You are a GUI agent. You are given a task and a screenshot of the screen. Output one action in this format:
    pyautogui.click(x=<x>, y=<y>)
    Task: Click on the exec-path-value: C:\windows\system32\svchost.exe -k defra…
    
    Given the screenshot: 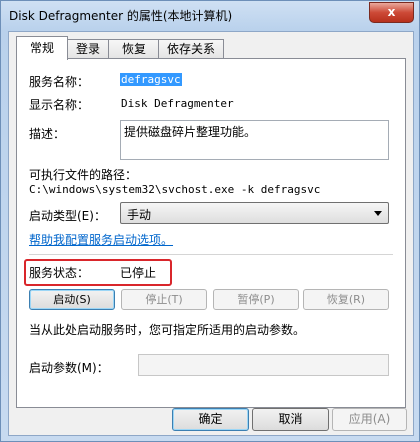 What is the action you would take?
    pyautogui.click(x=175, y=189)
    